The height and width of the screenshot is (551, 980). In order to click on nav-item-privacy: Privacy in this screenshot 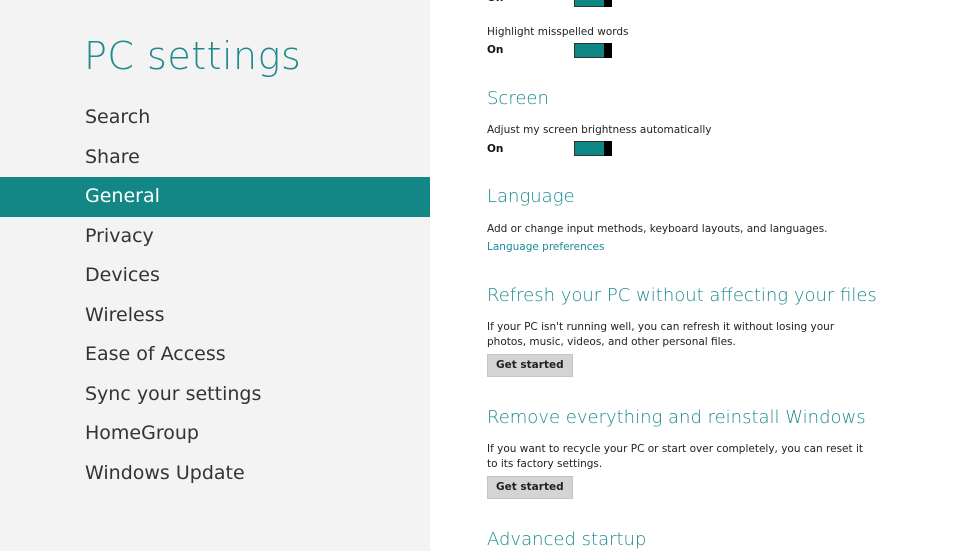, I will do `click(215, 237)`.